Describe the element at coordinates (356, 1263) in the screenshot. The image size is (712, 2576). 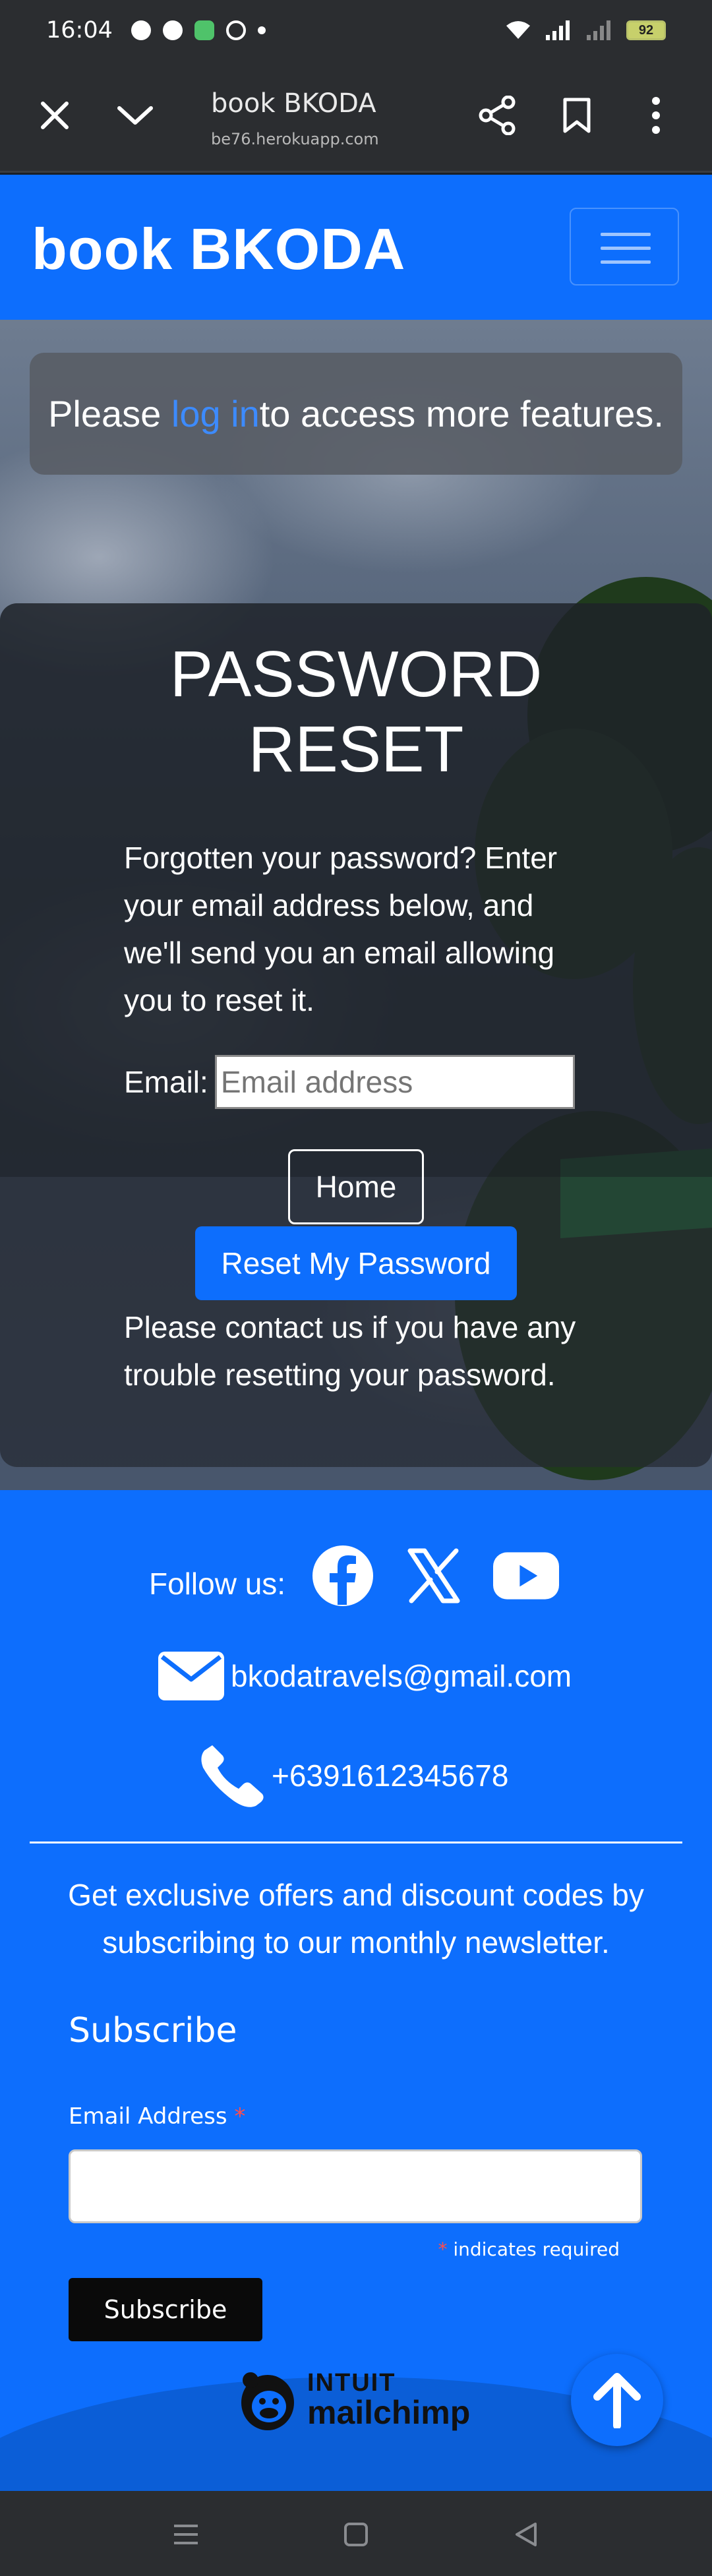
I see `reset-password-button: Reset My Password` at that location.